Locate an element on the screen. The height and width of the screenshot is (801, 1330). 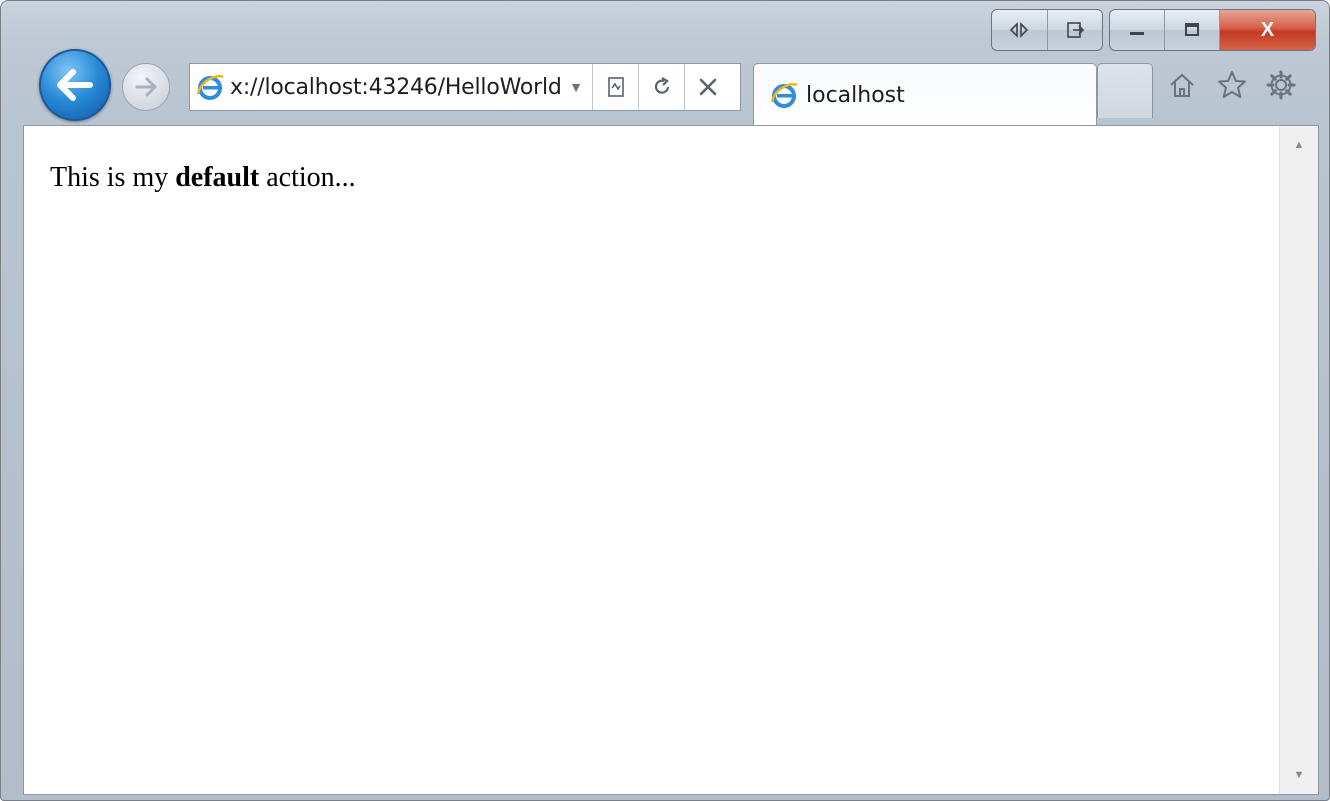
stop-icon is located at coordinates (707, 87).